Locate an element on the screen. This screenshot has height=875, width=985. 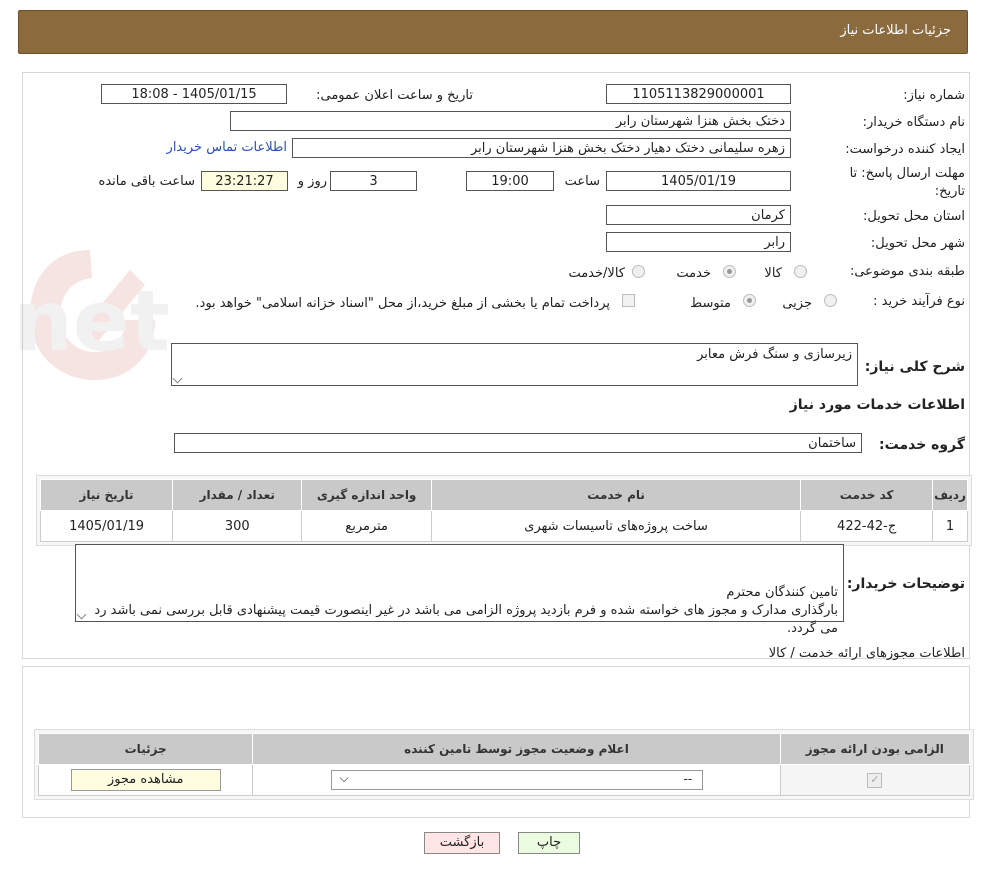
print-button: چاپ is located at coordinates (549, 843).